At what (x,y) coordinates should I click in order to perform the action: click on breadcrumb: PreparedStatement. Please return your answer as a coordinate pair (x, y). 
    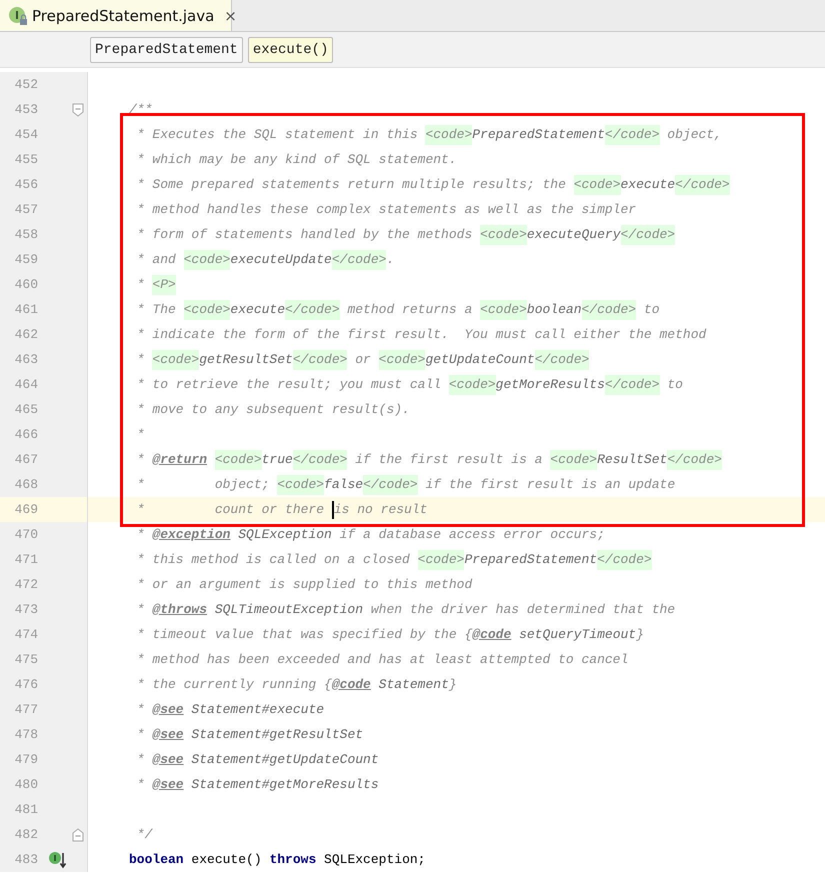
    Looking at the image, I should click on (166, 49).